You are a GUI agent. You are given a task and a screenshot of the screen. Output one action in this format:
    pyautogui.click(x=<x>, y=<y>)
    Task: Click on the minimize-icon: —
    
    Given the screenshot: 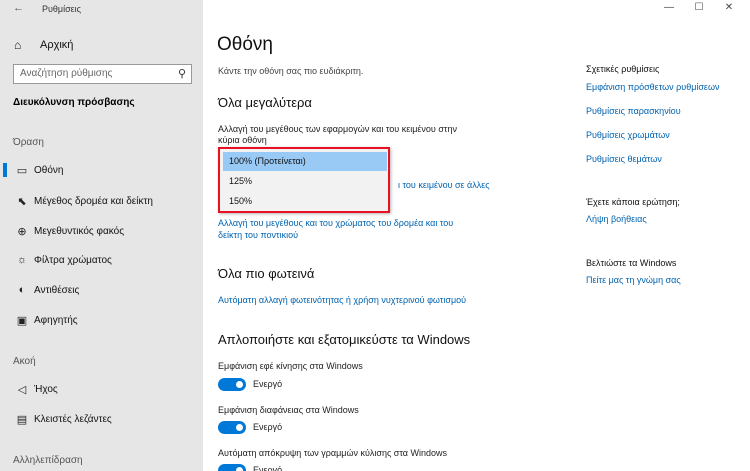 What is the action you would take?
    pyautogui.click(x=669, y=8)
    